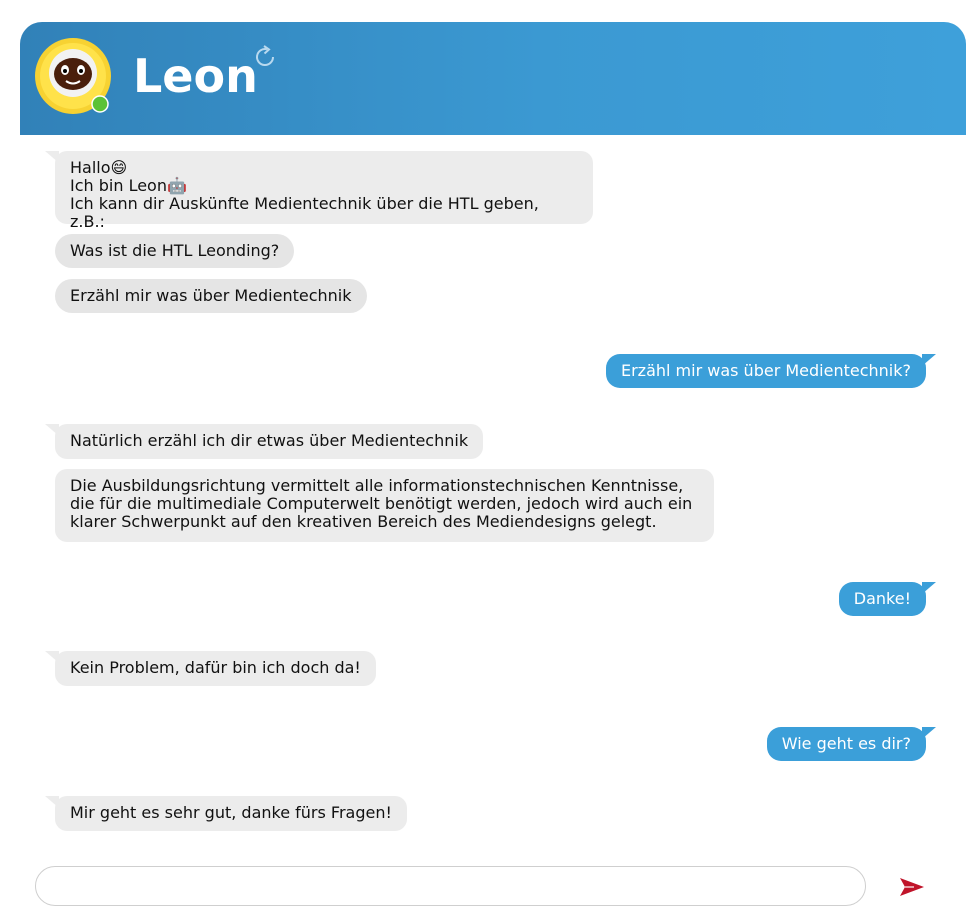 The height and width of the screenshot is (918, 966). What do you see at coordinates (771, 371) in the screenshot?
I see `user-message: Erzähl mir was über Medientechnik?` at bounding box center [771, 371].